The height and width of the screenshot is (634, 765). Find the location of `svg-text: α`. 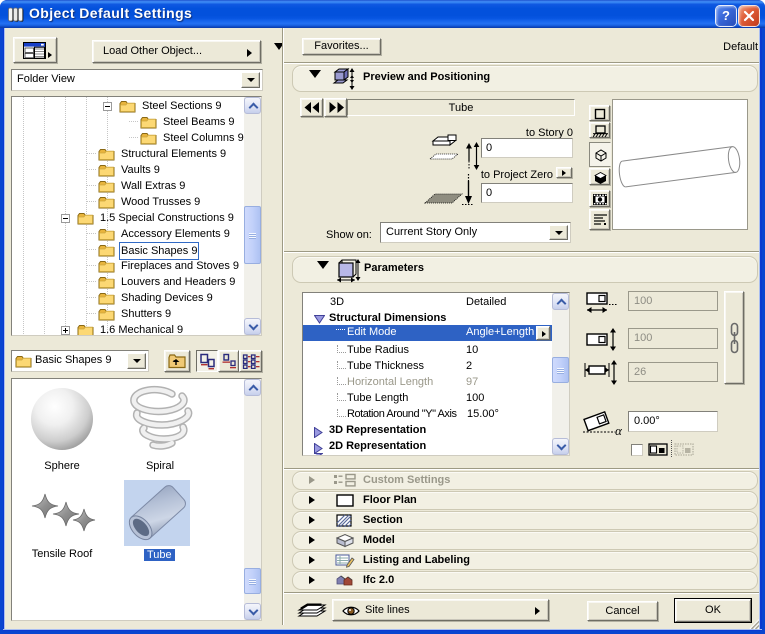

svg-text: α is located at coordinates (619, 429).